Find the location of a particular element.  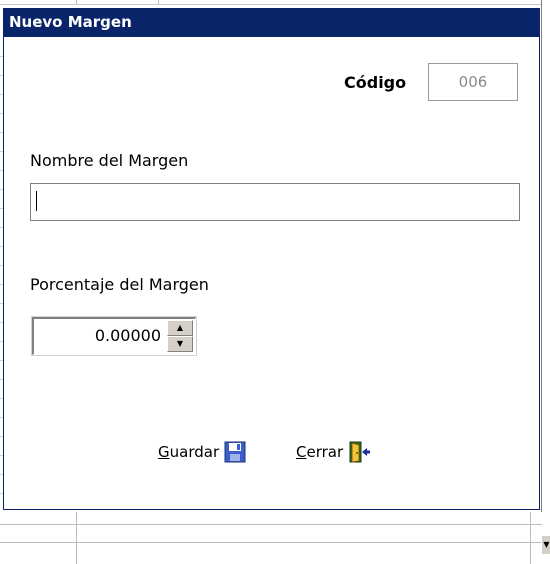

background-right-border is located at coordinates (541, 282).